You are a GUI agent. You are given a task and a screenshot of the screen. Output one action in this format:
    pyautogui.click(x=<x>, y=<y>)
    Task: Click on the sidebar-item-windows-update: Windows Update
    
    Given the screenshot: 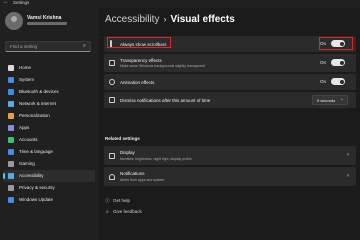 What is the action you would take?
    pyautogui.click(x=49, y=200)
    